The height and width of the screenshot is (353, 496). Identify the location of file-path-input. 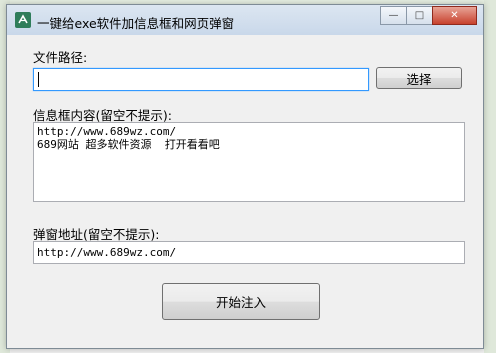
(201, 79).